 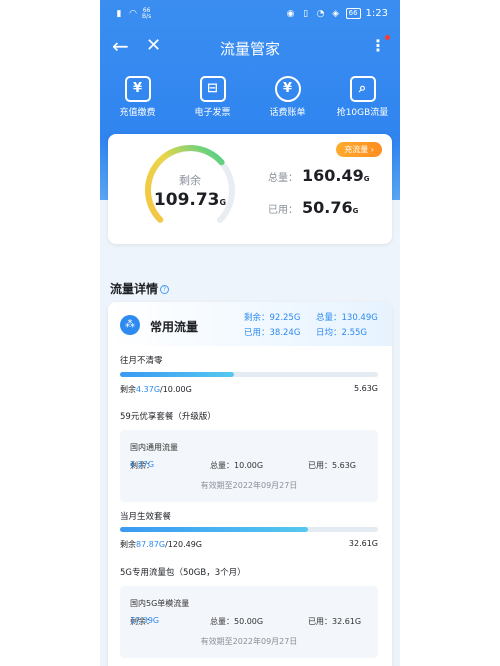 I want to click on eye-icon: ◉, so click(x=290, y=13).